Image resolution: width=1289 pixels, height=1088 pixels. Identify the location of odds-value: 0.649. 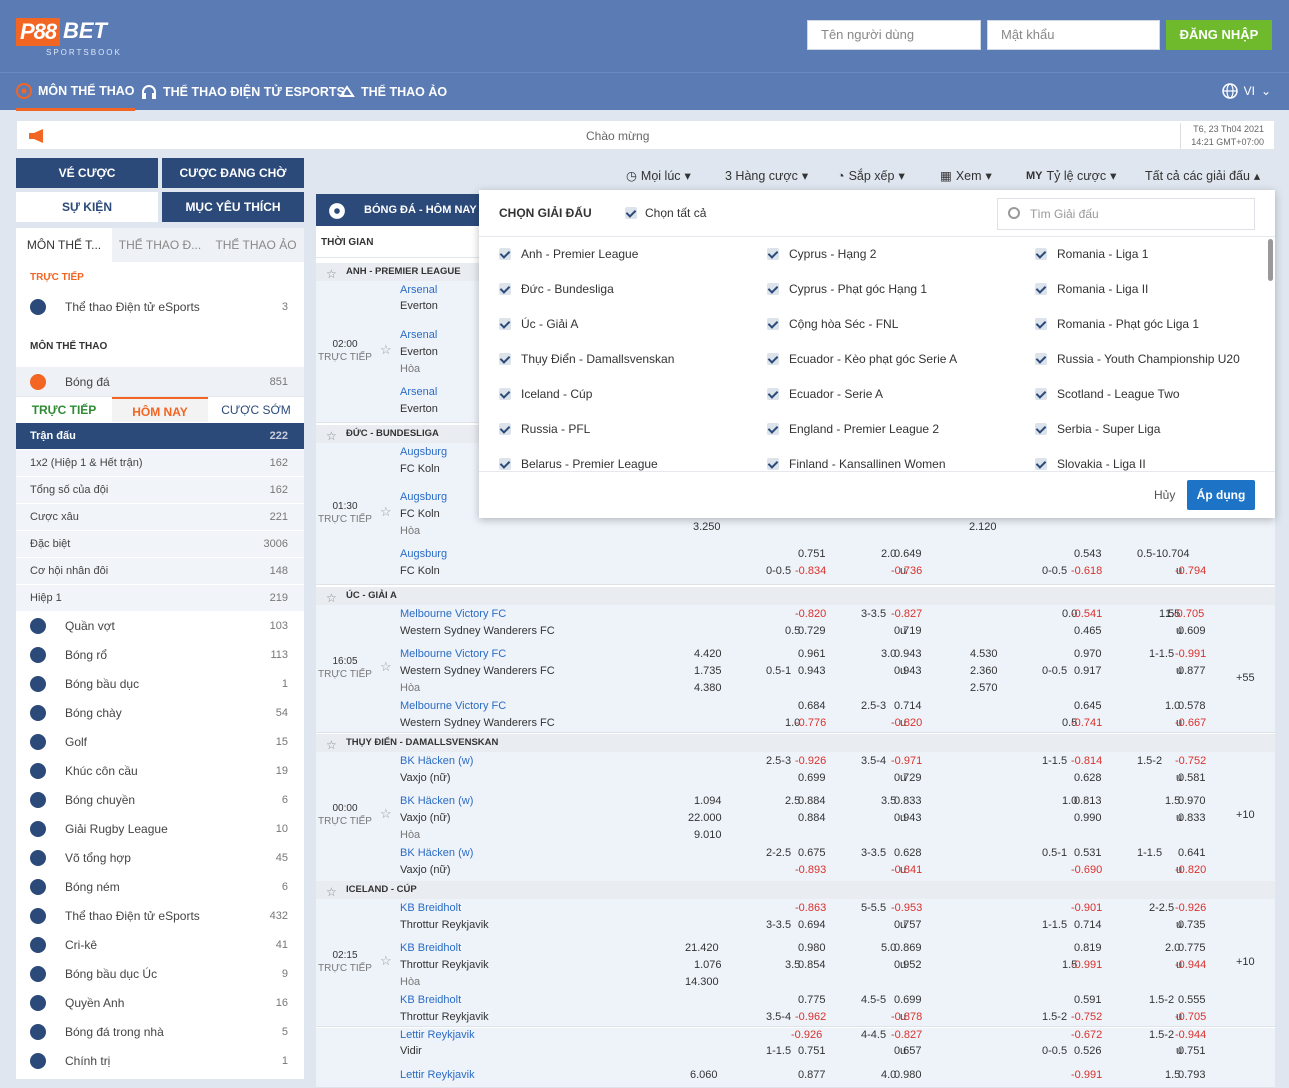
(908, 554).